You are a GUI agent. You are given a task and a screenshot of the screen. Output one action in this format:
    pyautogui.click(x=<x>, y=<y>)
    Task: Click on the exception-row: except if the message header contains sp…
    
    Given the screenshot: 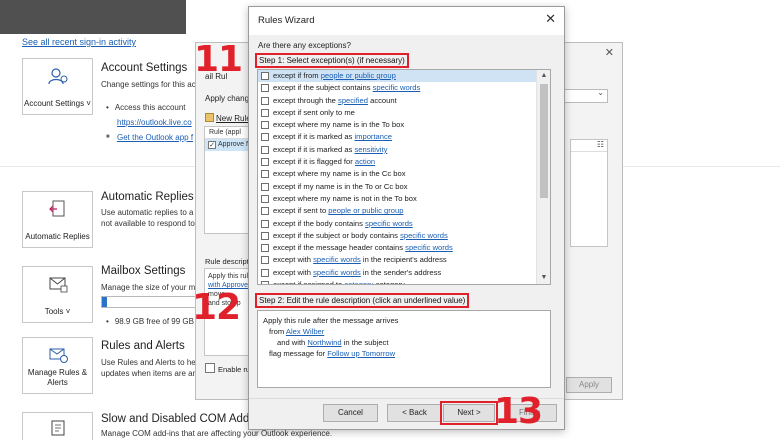 What is the action you would take?
    pyautogui.click(x=397, y=248)
    